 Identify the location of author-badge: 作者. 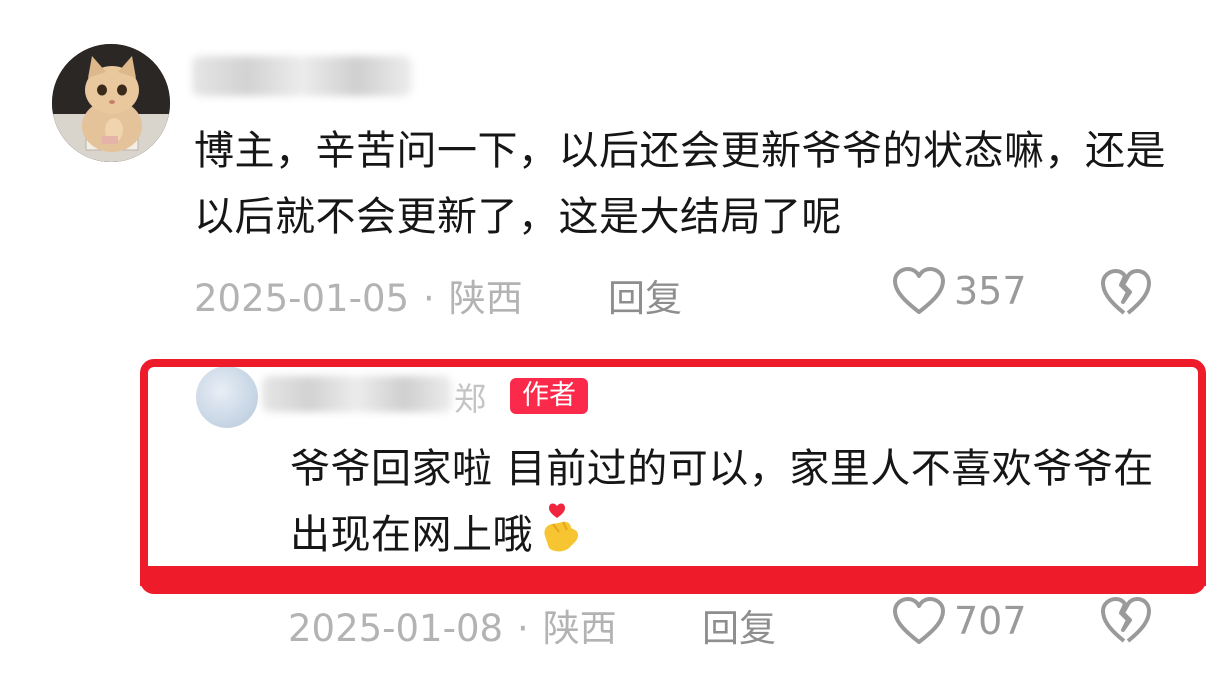
(549, 396).